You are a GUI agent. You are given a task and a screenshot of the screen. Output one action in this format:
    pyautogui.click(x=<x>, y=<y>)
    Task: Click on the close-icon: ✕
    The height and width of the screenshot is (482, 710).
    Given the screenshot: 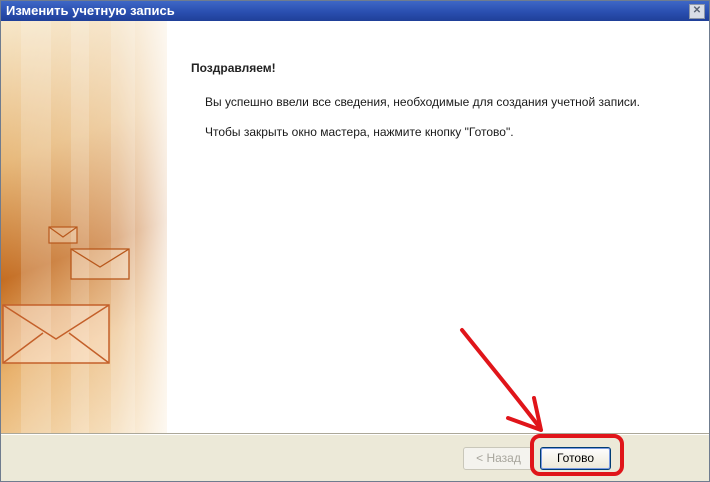 What is the action you would take?
    pyautogui.click(x=697, y=11)
    